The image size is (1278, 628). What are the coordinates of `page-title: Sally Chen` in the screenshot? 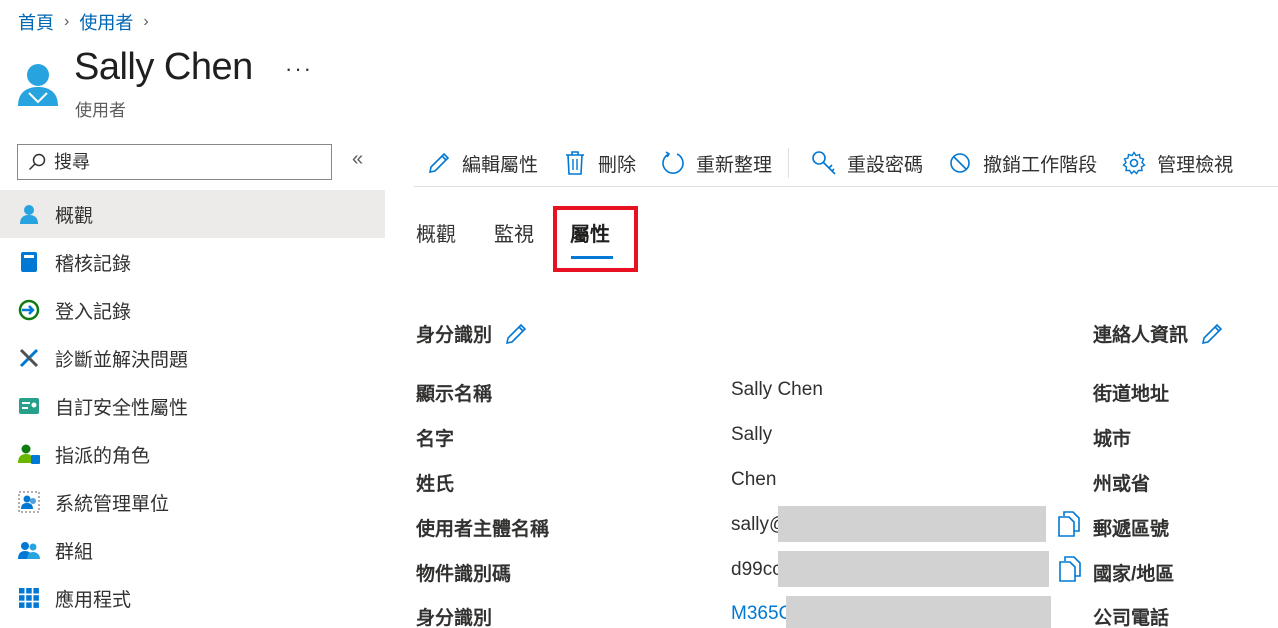 It's located at (163, 67).